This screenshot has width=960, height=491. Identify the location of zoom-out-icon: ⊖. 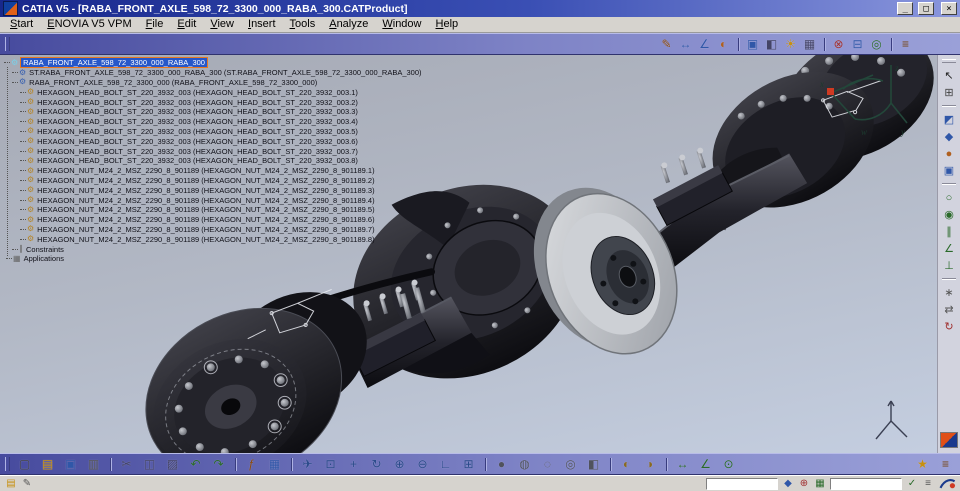
(422, 464).